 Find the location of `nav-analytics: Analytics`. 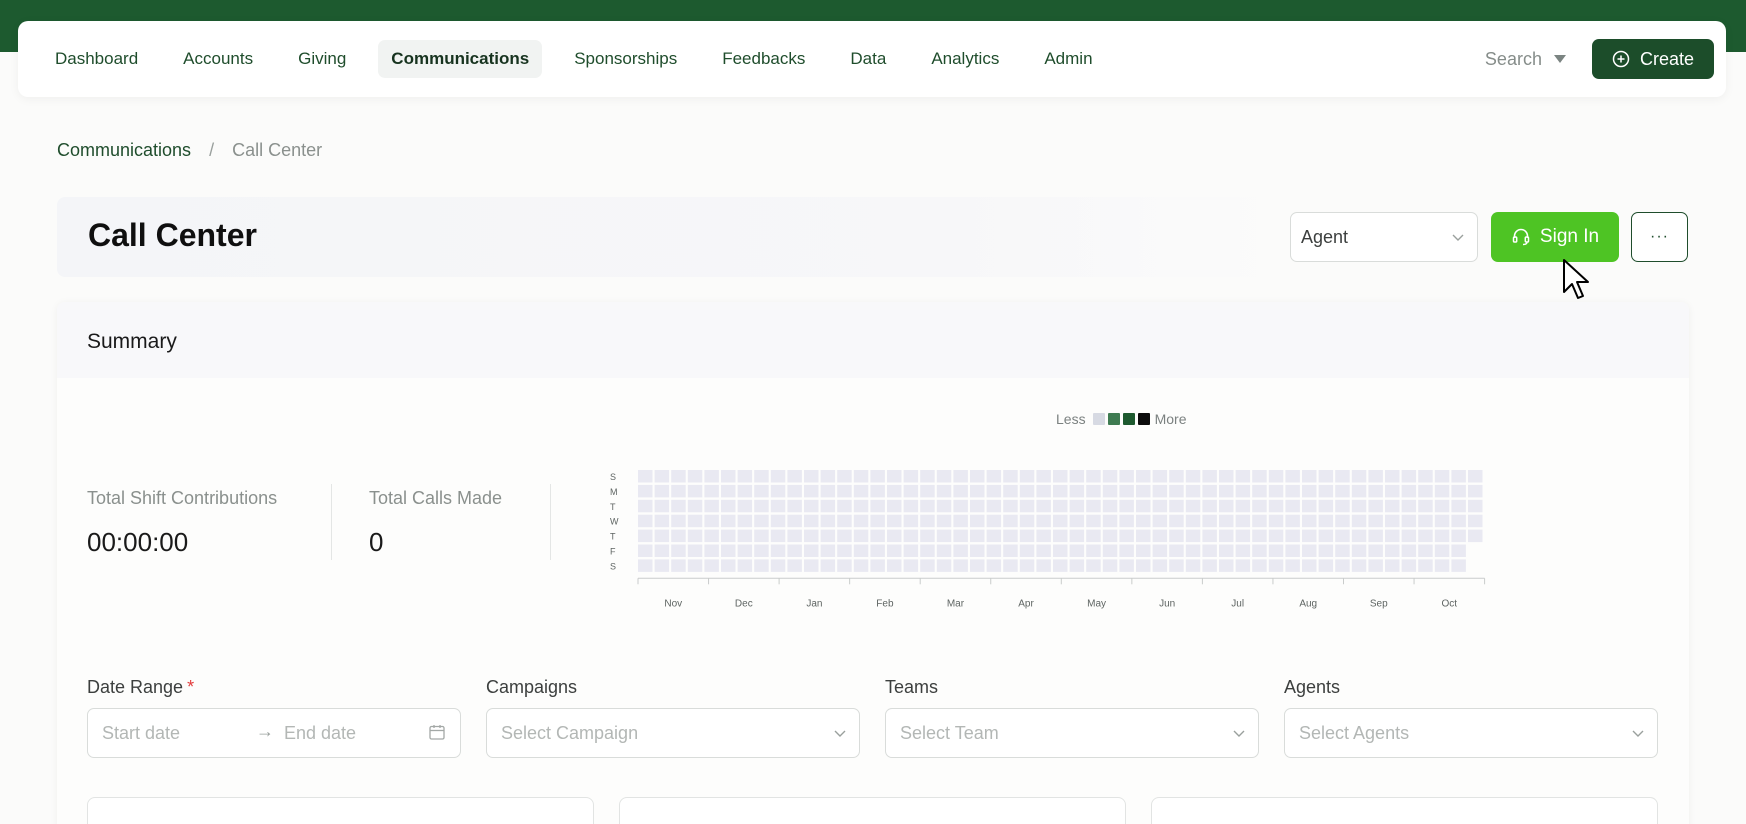

nav-analytics: Analytics is located at coordinates (965, 59).